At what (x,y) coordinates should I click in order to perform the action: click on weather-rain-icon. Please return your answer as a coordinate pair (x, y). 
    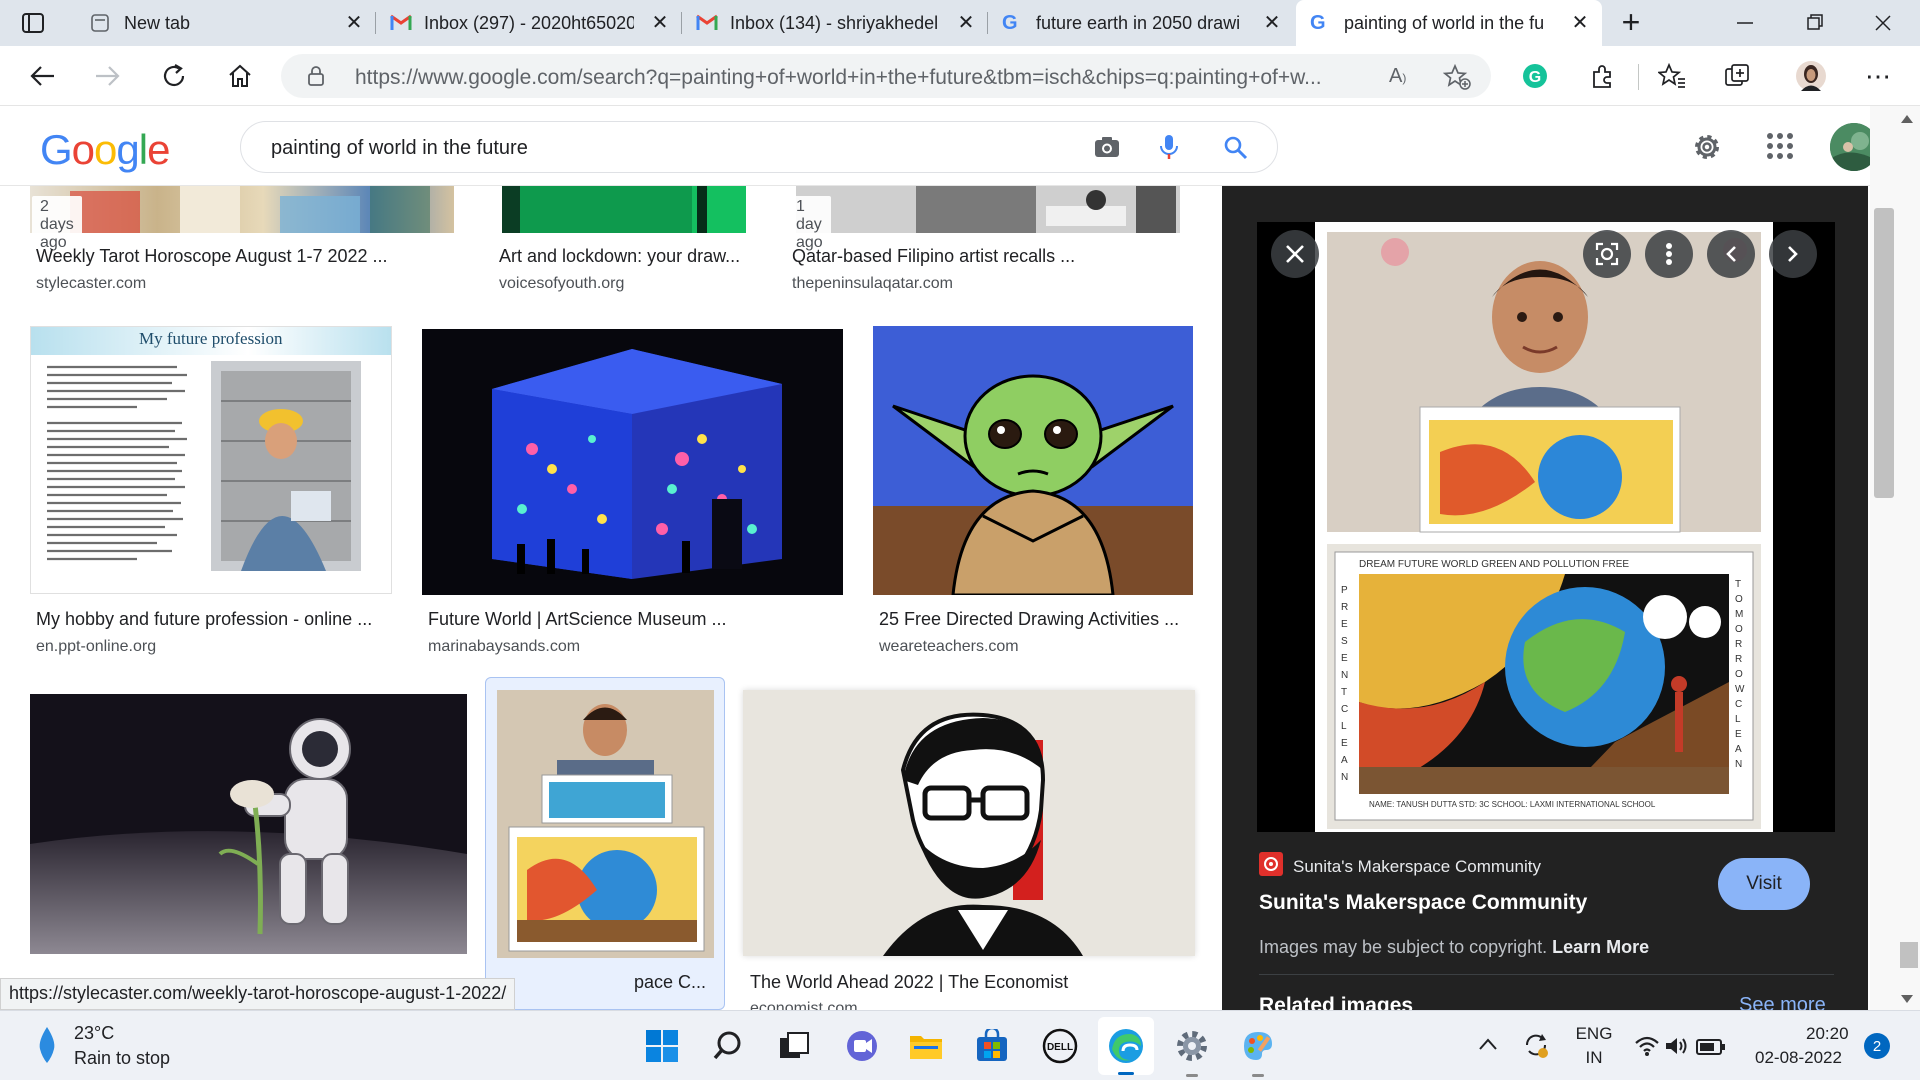
    Looking at the image, I should click on (47, 1047).